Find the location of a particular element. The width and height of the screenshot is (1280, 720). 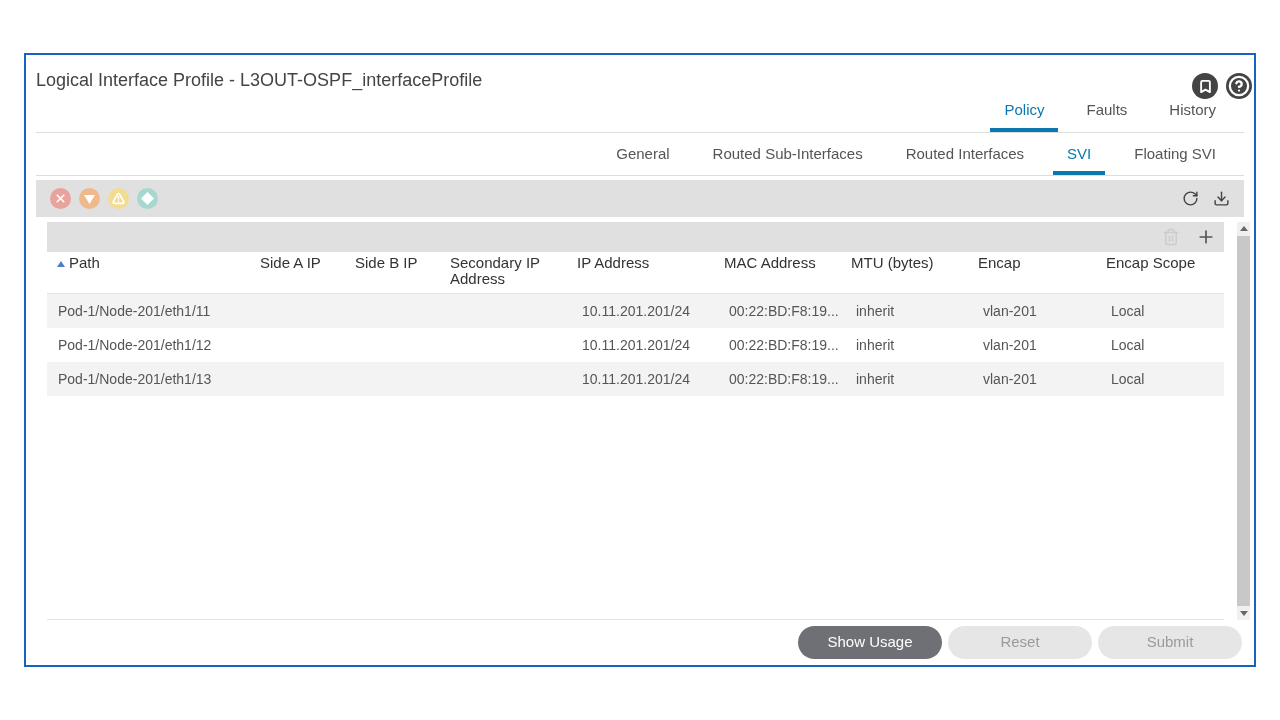

window-title: Logical Interface Profile - L3OUT-OSPF_interfaceProfile is located at coordinates (259, 81).